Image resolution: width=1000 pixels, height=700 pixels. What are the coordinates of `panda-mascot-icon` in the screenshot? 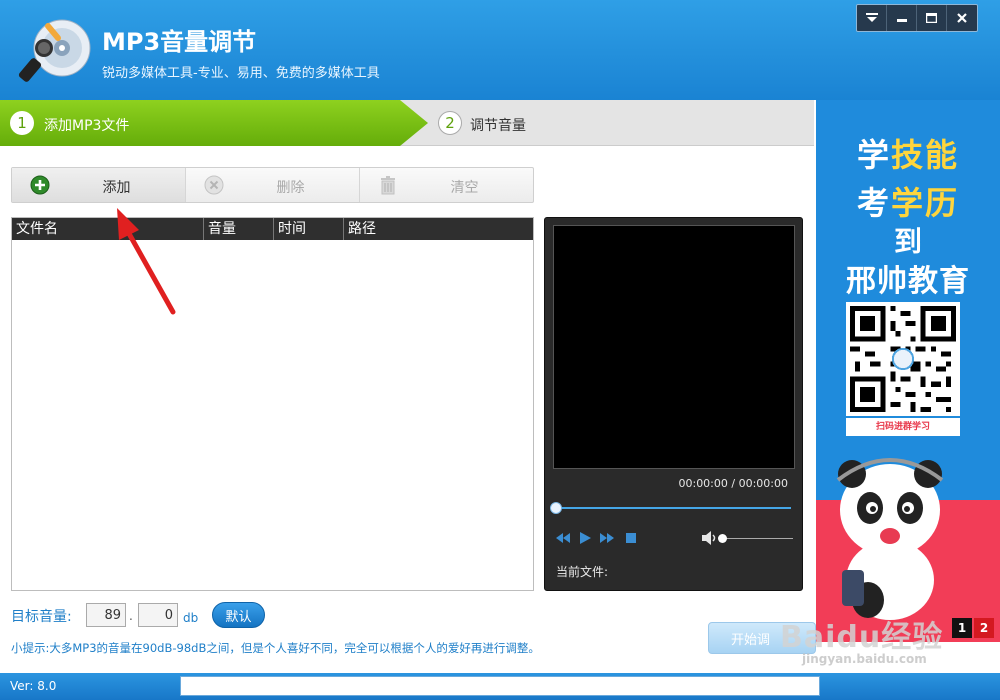 It's located at (890, 539).